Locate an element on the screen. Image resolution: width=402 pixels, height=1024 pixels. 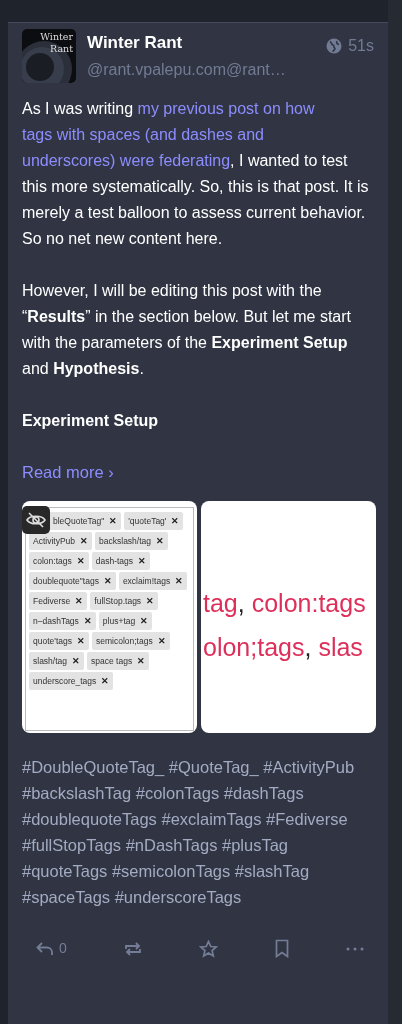
screenshot-text: tag, colon:tags is located at coordinates (284, 603).